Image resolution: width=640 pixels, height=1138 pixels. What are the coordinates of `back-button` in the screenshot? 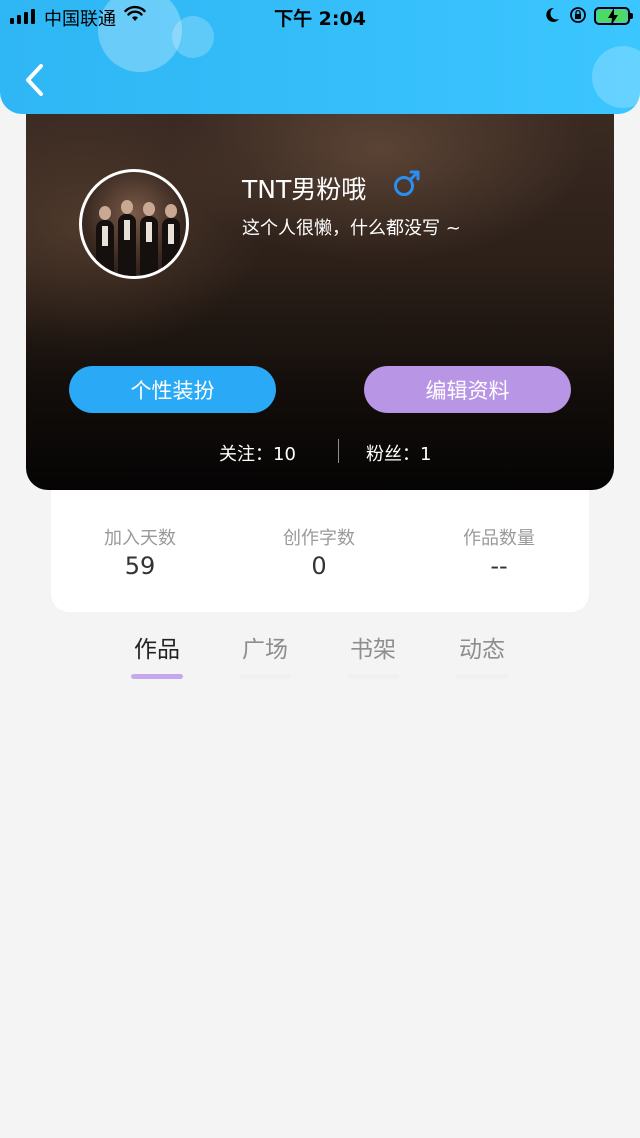 It's located at (35, 80).